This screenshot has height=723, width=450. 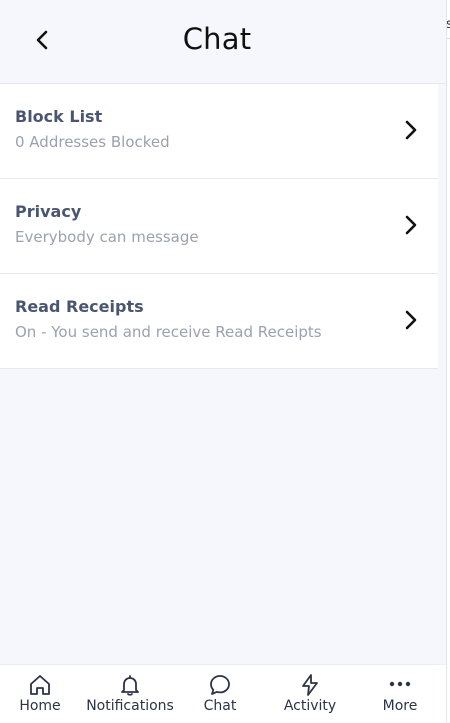 I want to click on privacy-row: Privacy Everybody can message, so click(x=219, y=226).